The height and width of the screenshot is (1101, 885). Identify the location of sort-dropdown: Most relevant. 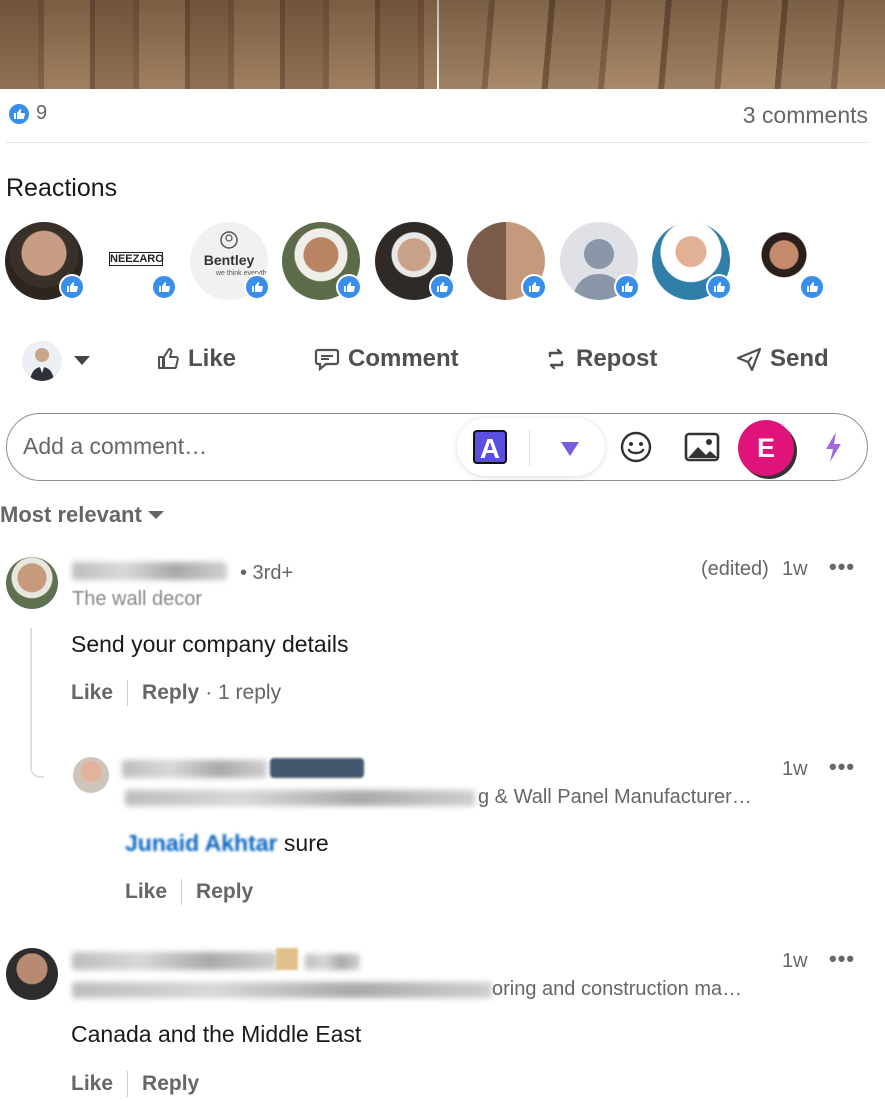
(82, 515).